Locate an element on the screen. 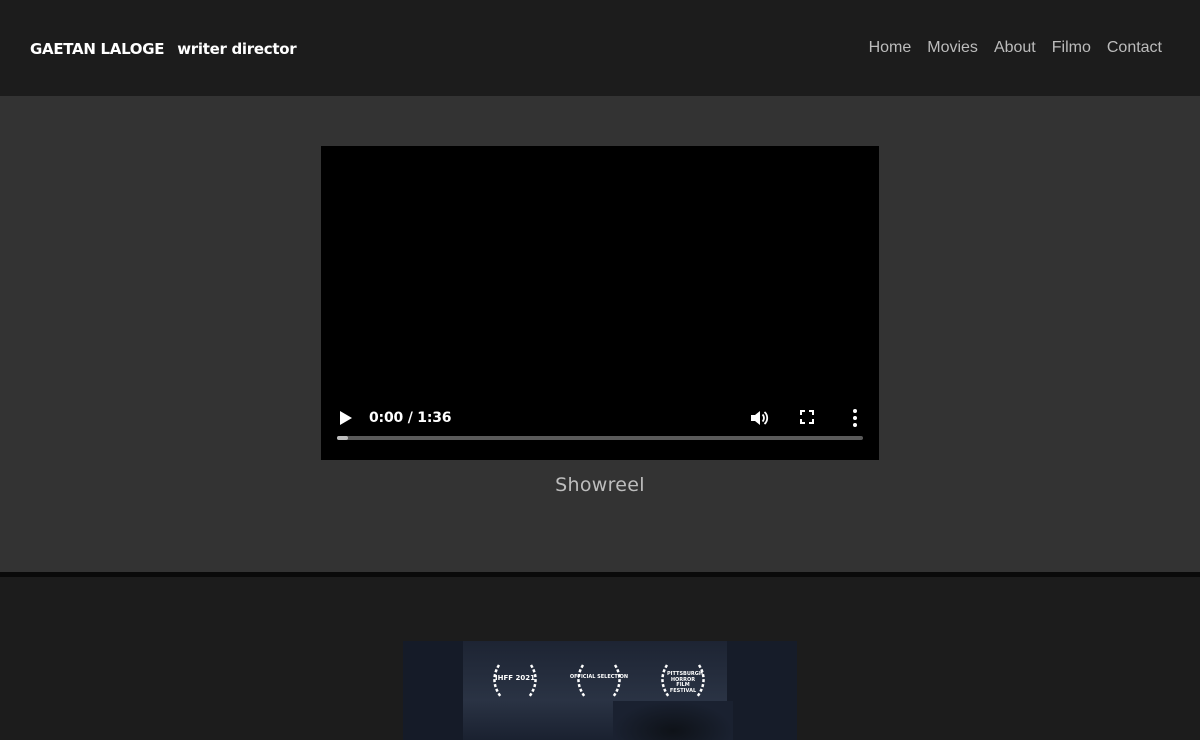  laurel-pittsburgh-text: PITTSBURGH HORROR FILM FESTIVAL is located at coordinates (685, 682).